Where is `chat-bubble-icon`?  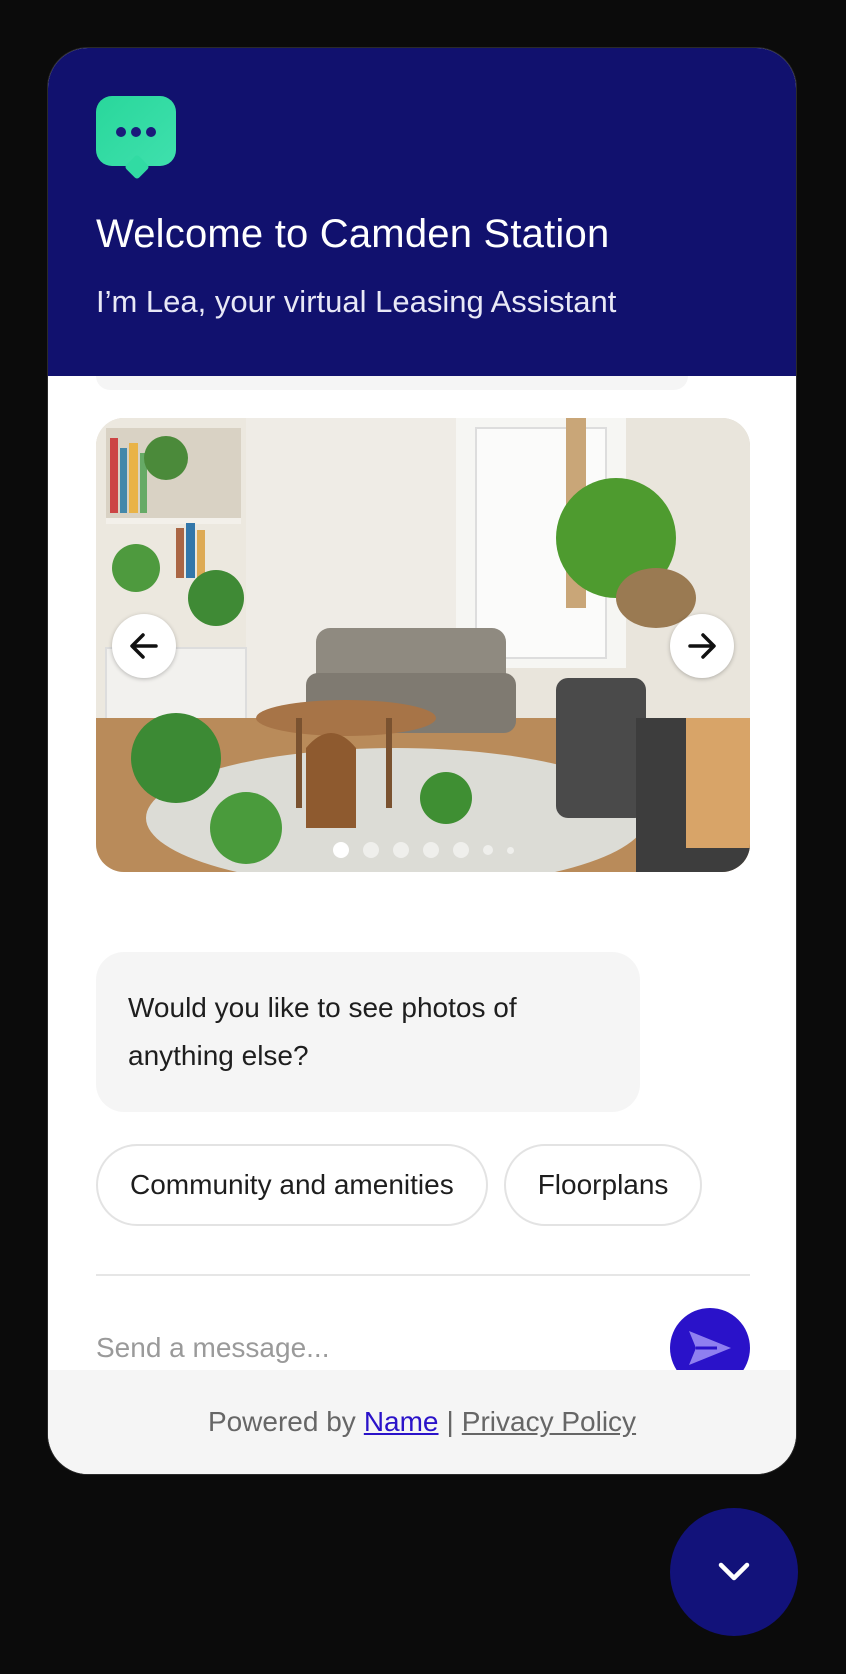
chat-bubble-icon is located at coordinates (136, 131).